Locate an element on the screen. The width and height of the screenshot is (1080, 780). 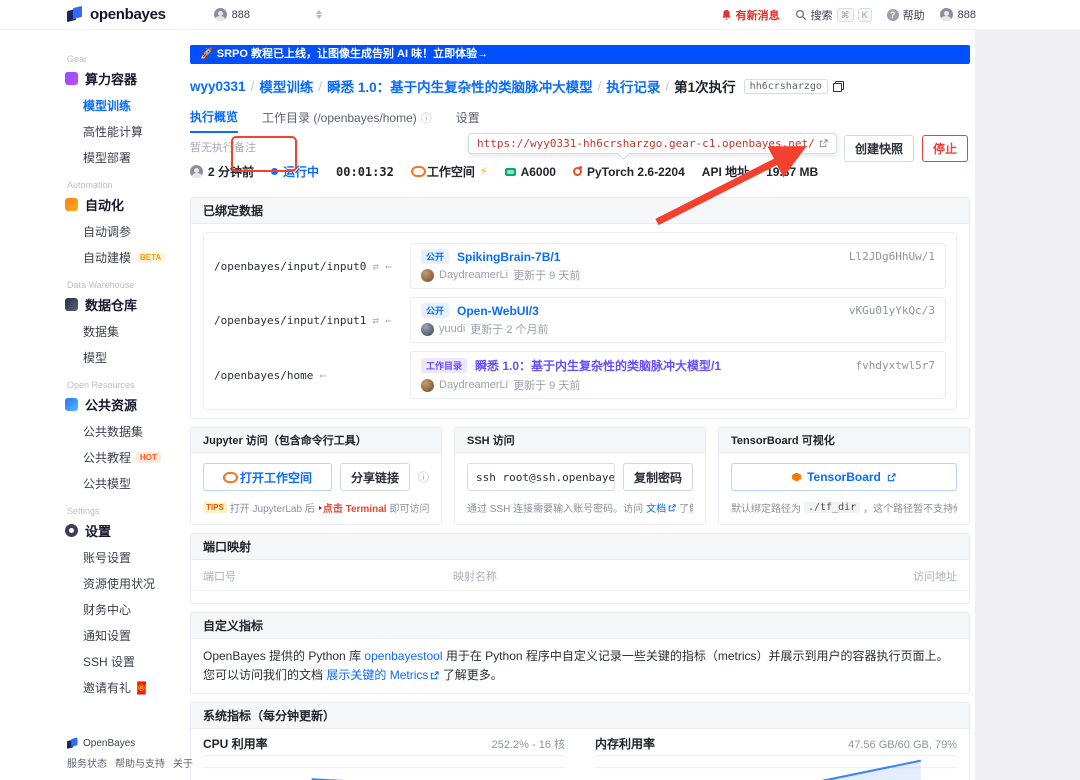
footer-link-about: 关于 is located at coordinates (183, 762).